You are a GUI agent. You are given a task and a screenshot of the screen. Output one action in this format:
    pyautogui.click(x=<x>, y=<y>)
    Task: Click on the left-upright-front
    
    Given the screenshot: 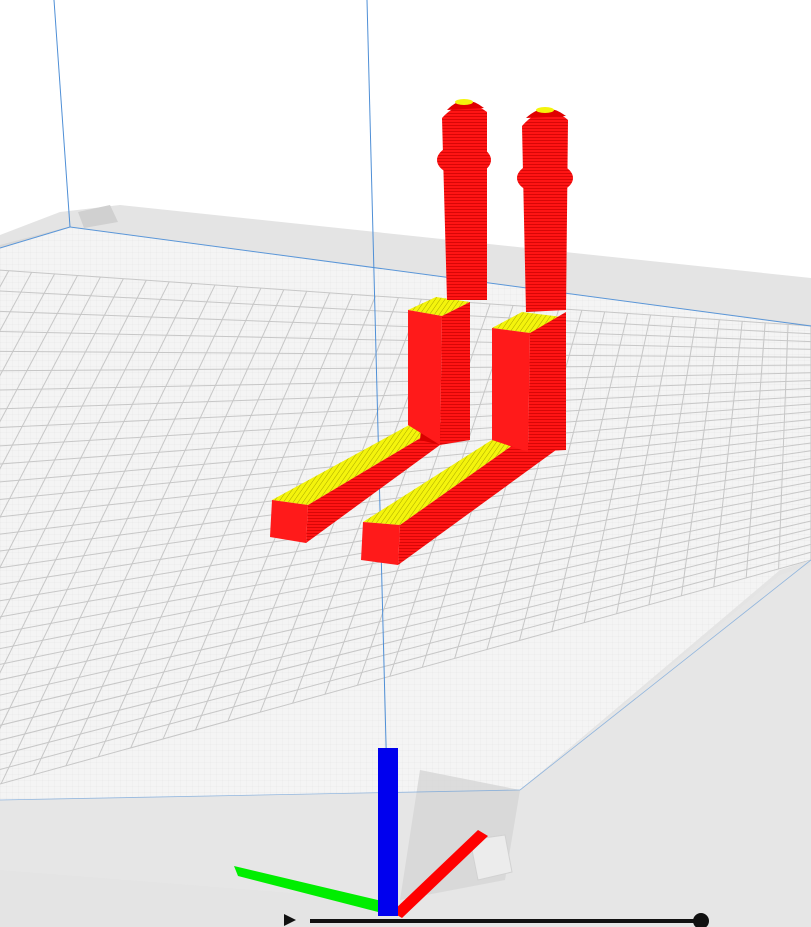 What is the action you would take?
    pyautogui.click(x=425, y=377)
    